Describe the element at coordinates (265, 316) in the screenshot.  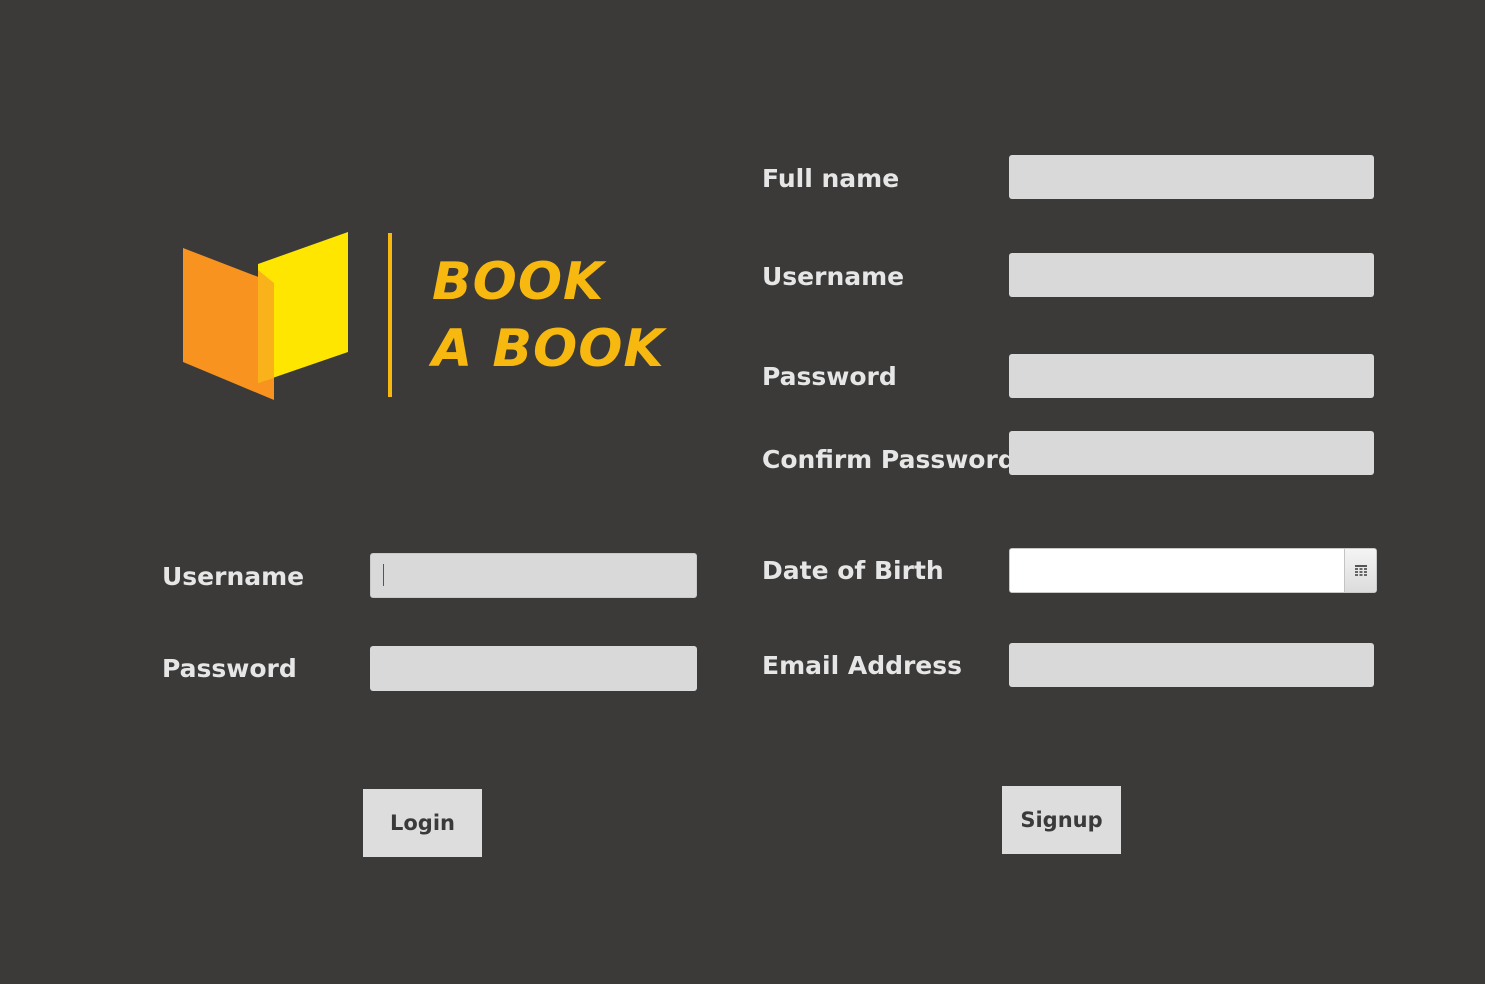
I see `book-icon` at that location.